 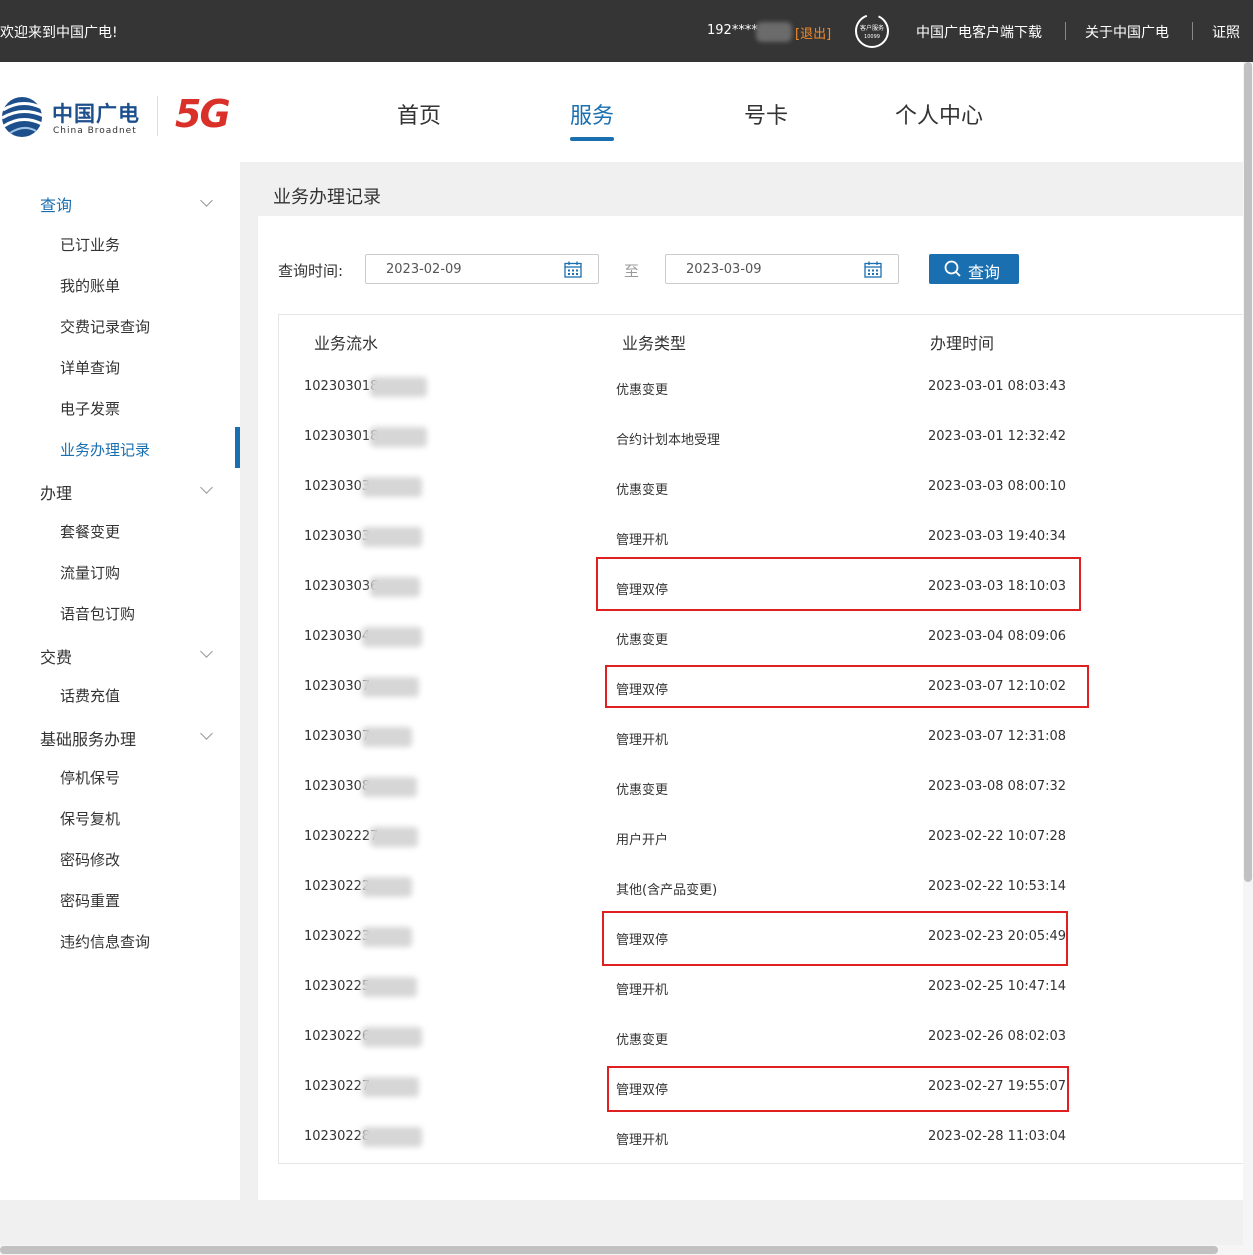 I want to click on query-button: 查询, so click(x=974, y=269).